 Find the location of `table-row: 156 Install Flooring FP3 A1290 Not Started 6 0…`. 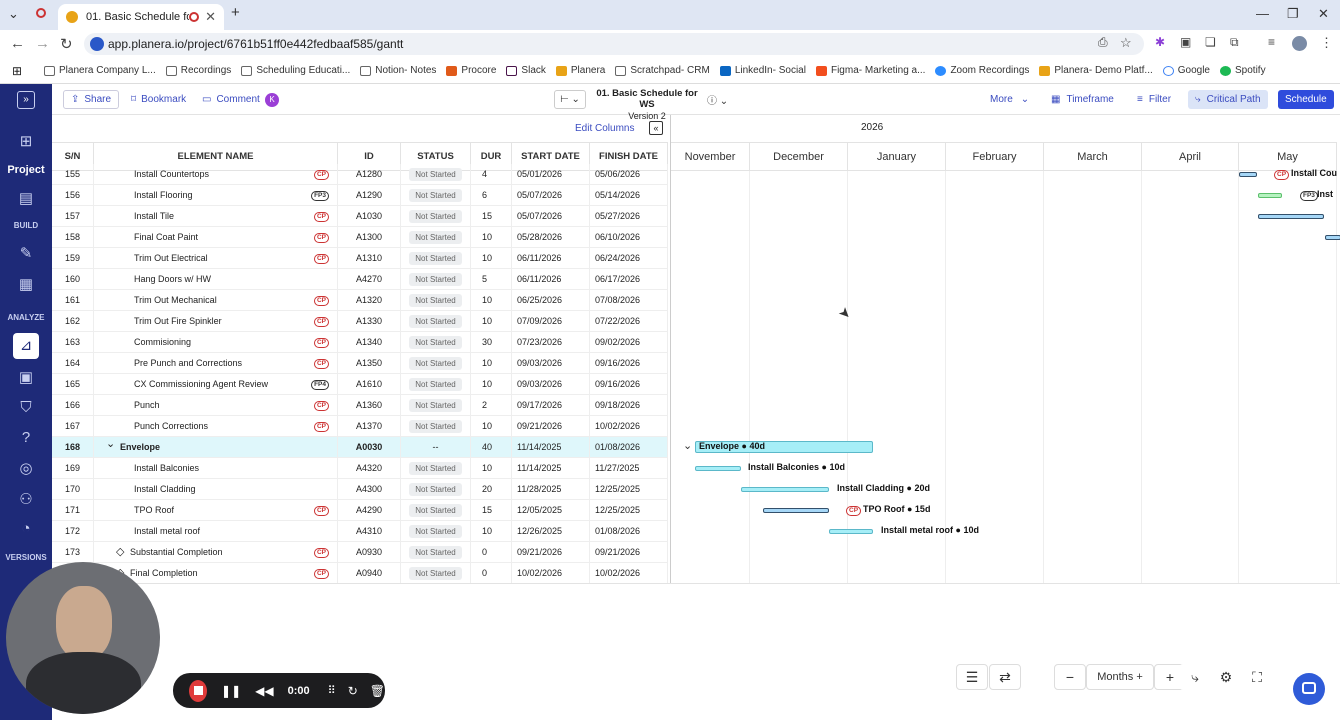

table-row: 156 Install Flooring FP3 A1290 Not Started 6 0… is located at coordinates (360, 195).